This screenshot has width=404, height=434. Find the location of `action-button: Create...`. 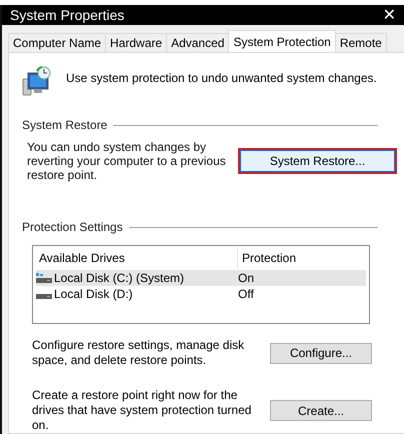

action-button: Create... is located at coordinates (321, 410).